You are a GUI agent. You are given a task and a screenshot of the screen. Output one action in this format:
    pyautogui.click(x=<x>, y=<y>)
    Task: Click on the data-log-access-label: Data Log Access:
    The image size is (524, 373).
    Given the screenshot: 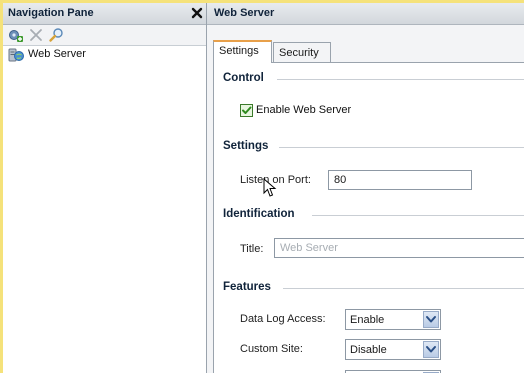 What is the action you would take?
    pyautogui.click(x=283, y=319)
    